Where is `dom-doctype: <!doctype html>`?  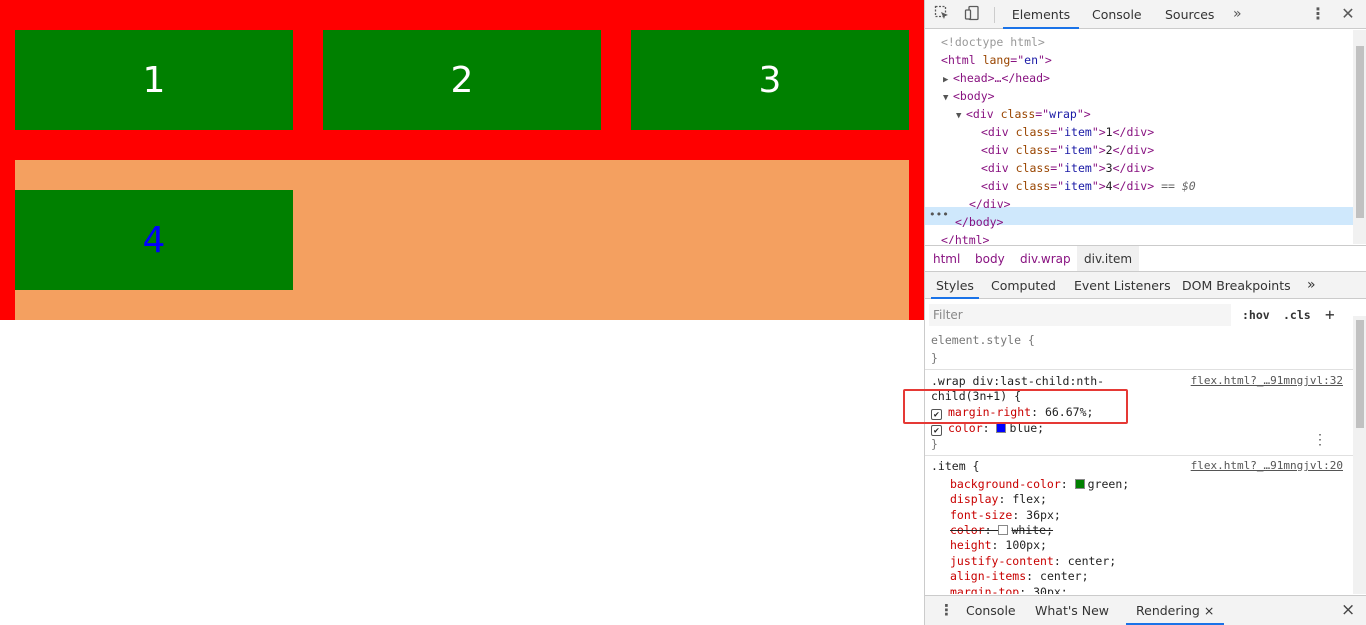 dom-doctype: <!doctype html> is located at coordinates (993, 42).